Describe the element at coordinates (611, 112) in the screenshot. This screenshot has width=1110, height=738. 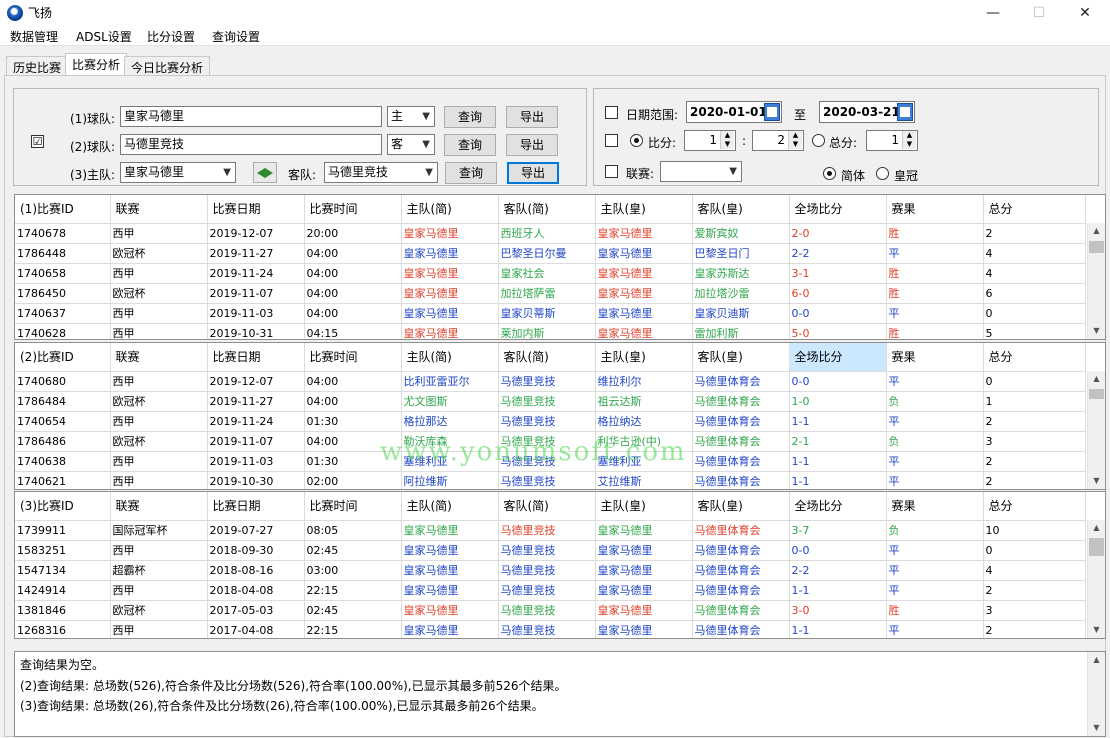
I see `date-range-checkbox` at that location.